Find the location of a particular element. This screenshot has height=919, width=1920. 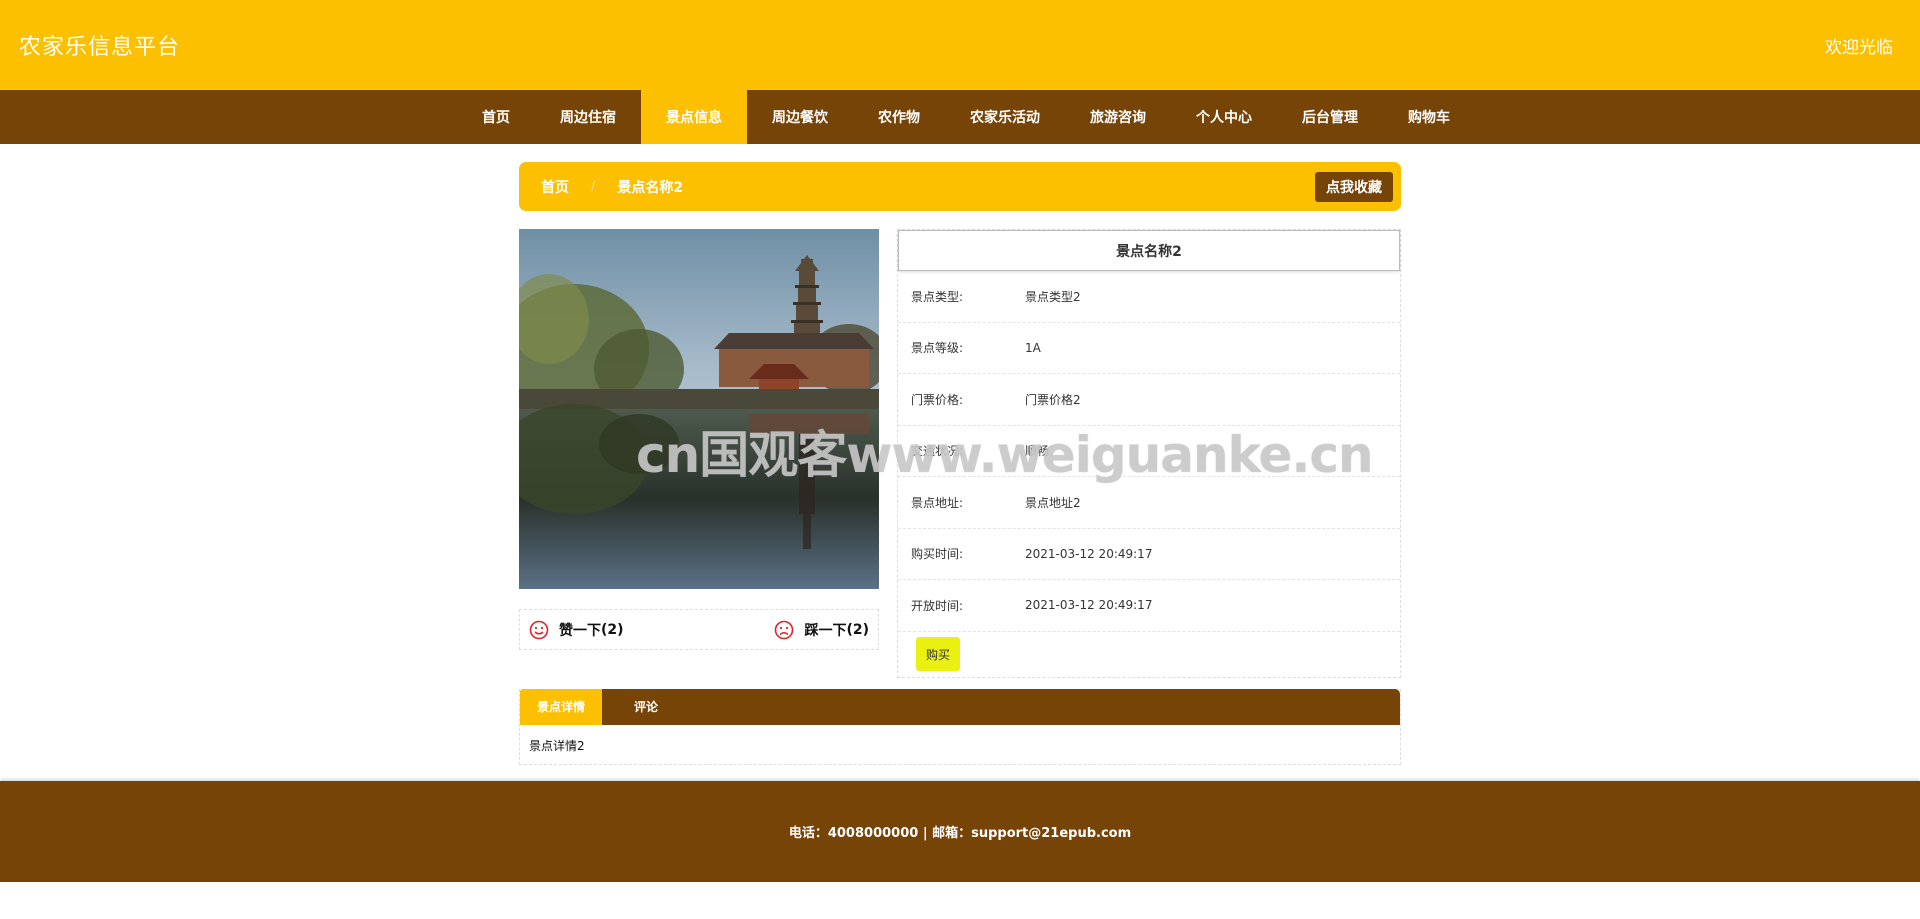

nav-item-activities: 农家乐活动 is located at coordinates (1005, 117).